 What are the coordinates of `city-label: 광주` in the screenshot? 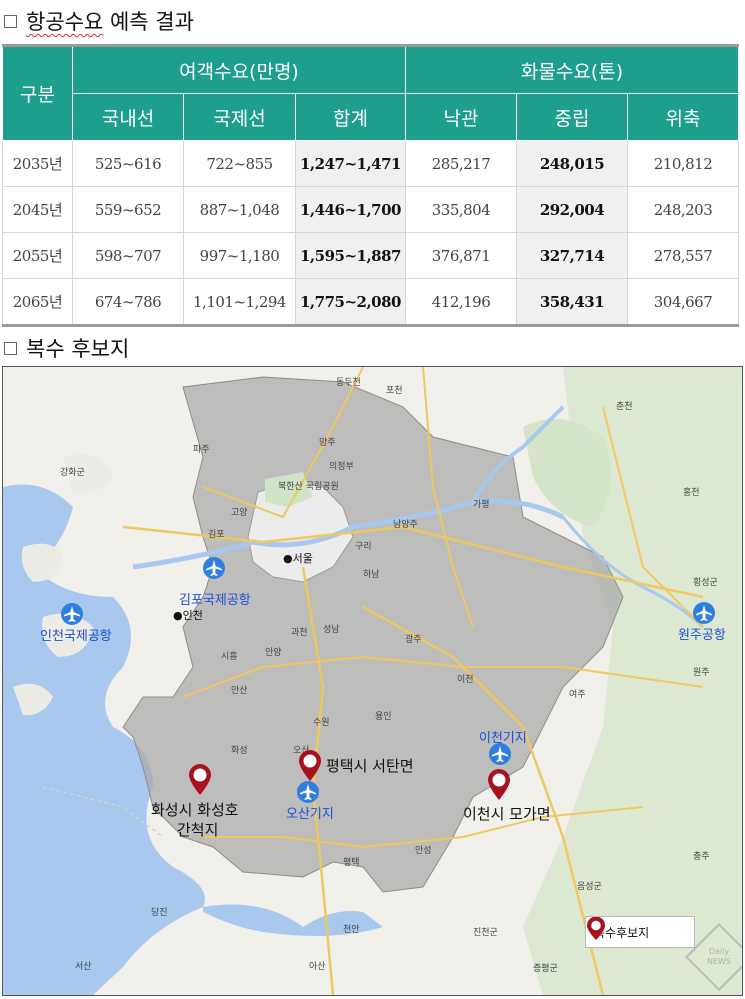 It's located at (413, 640).